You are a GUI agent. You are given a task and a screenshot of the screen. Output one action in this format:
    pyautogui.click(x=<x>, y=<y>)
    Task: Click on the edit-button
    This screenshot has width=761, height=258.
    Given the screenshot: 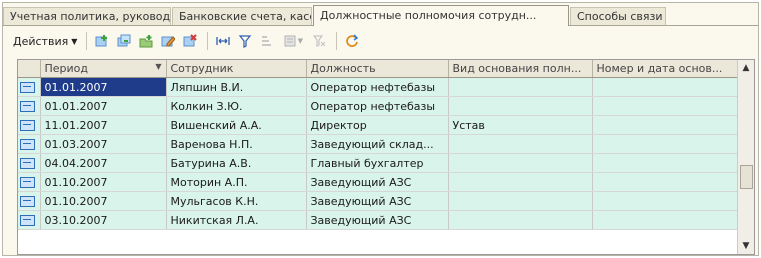 What is the action you would take?
    pyautogui.click(x=168, y=41)
    